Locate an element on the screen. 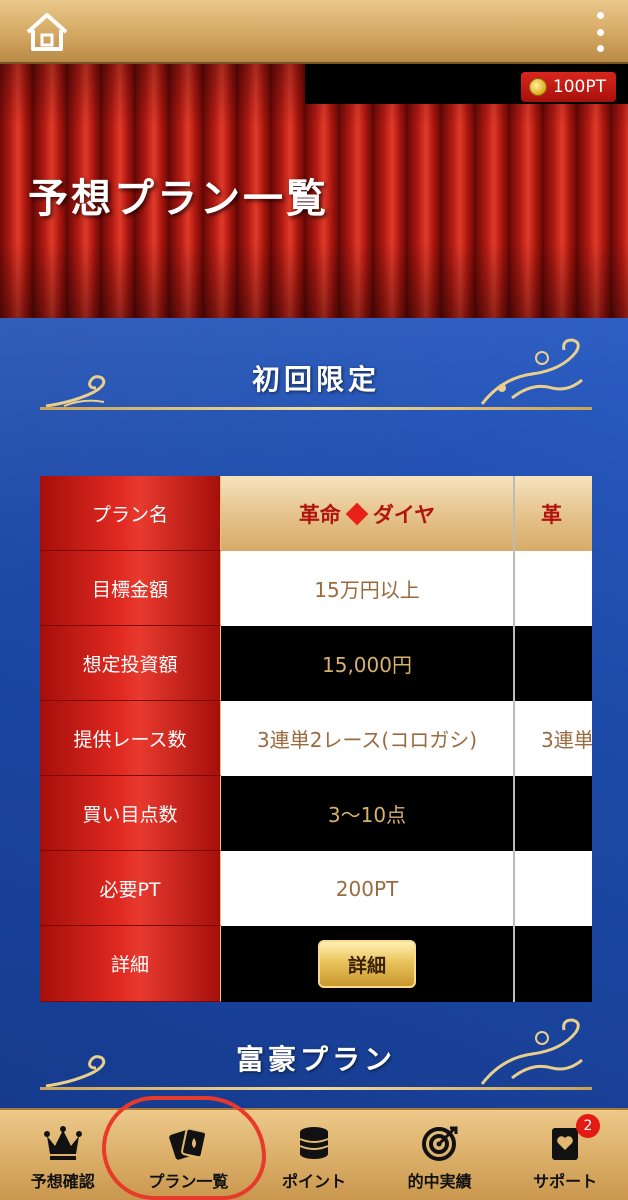 The image size is (628, 1200). table-row: 買い目点数 3〜10点 is located at coordinates (316, 813).